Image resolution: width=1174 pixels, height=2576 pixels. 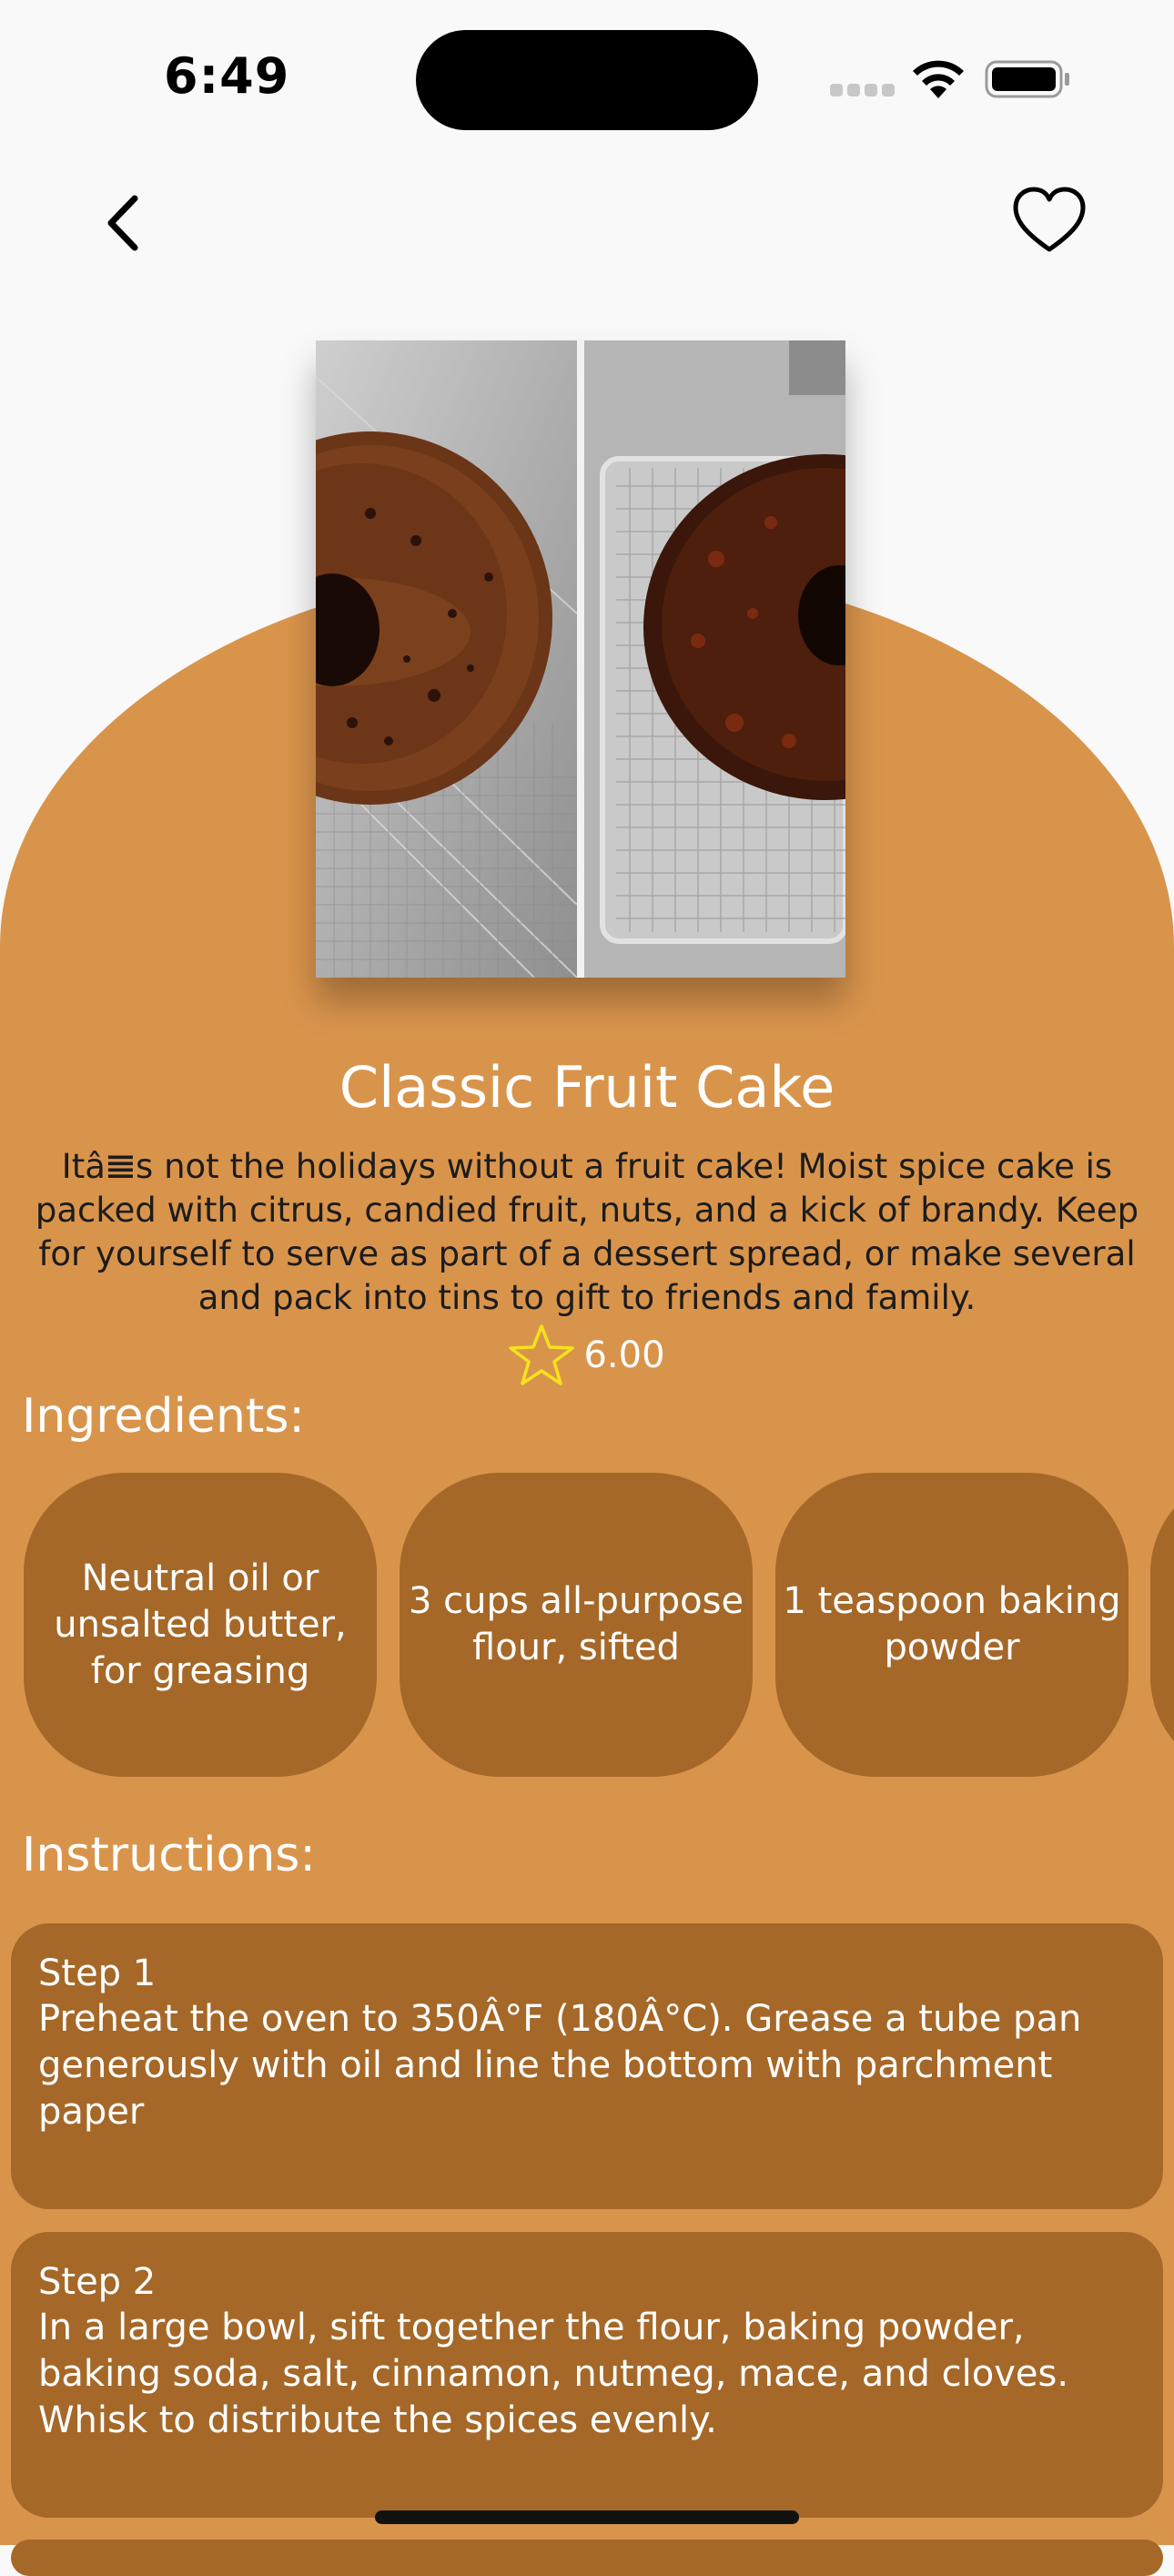 I want to click on instructions-heading: Instructions:, so click(x=169, y=1855).